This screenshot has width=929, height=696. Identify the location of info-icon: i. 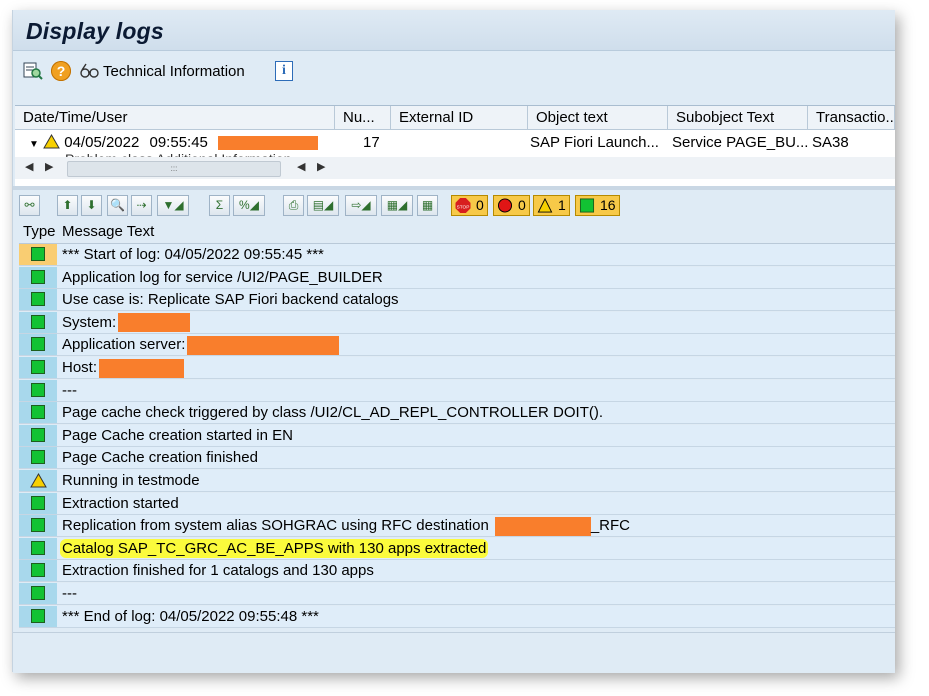
(284, 71).